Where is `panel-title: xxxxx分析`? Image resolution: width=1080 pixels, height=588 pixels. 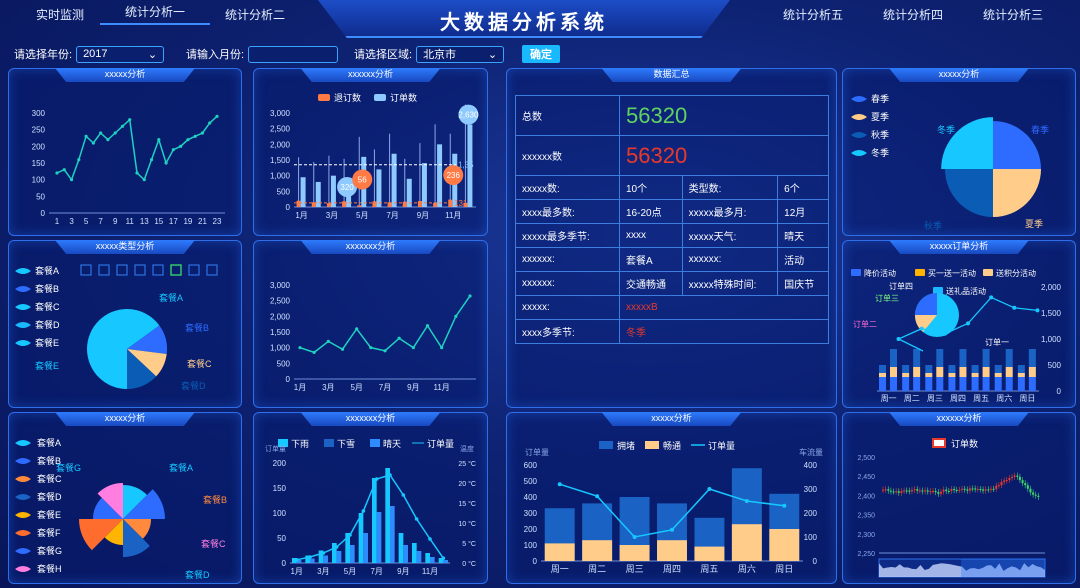 panel-title: xxxxx分析 is located at coordinates (671, 419).